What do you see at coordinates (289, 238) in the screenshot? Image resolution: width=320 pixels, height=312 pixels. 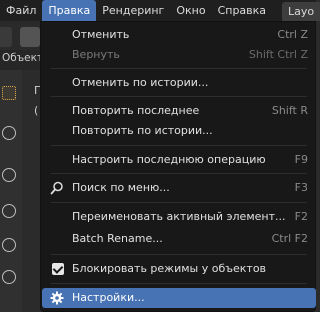 I see `batch-rename-shortcut: Ctrl F2` at bounding box center [289, 238].